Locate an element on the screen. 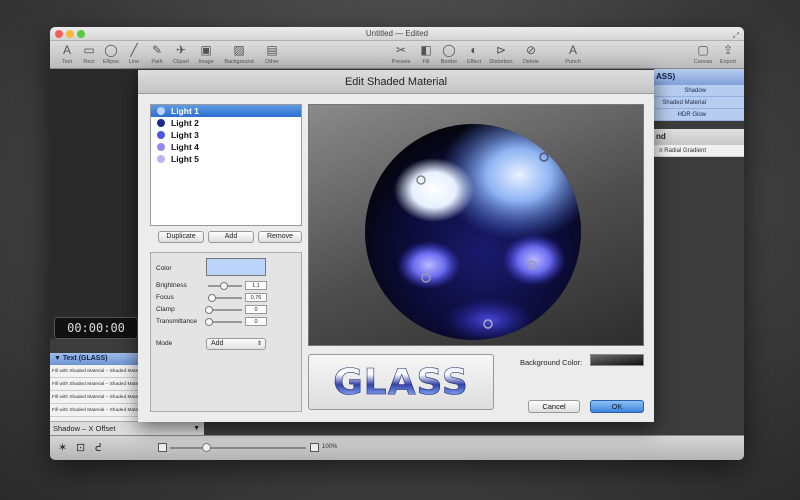 This screenshot has width=800, height=500. lights-list: Light 1 Light 2 Light 3 Light 4 Light 5 is located at coordinates (226, 165).